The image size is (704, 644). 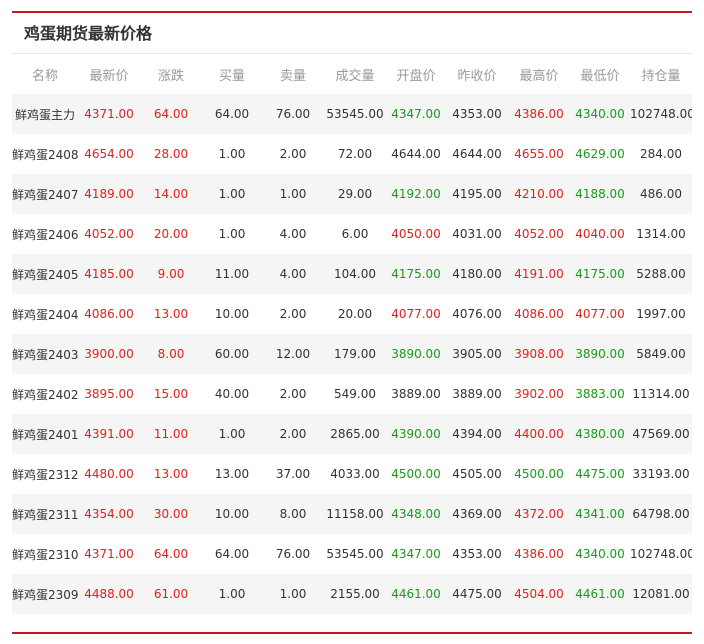 I want to click on cell-open: 4175.00, so click(x=416, y=274).